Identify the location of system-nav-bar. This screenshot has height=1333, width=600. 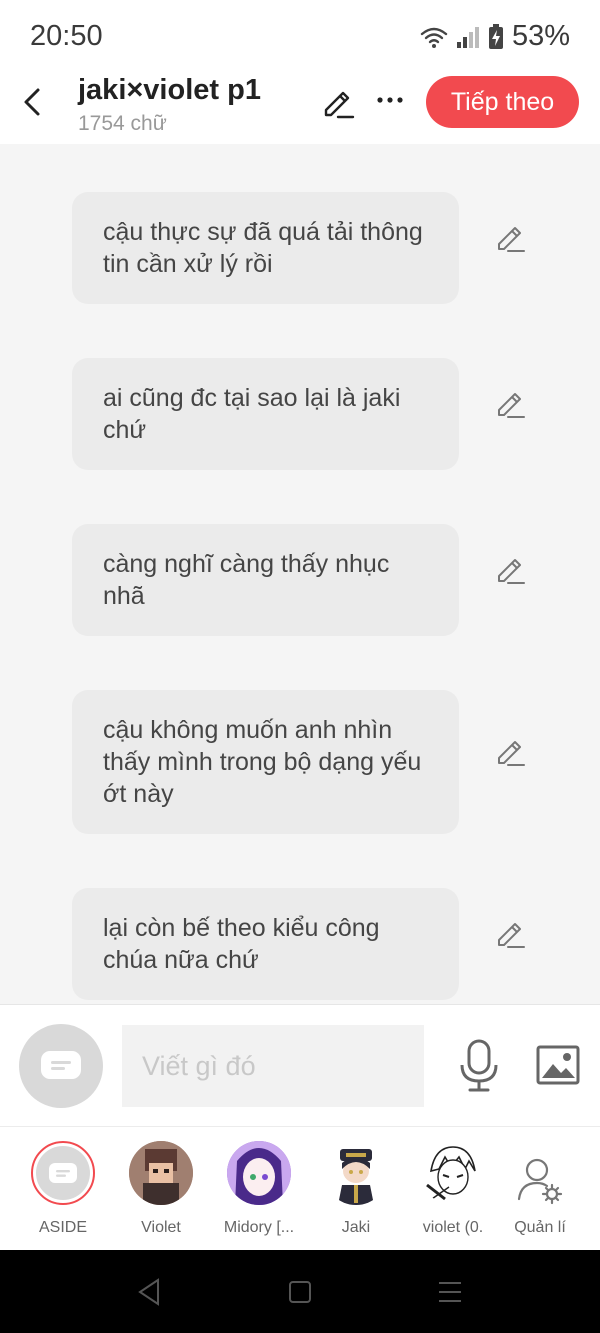
(300, 1291).